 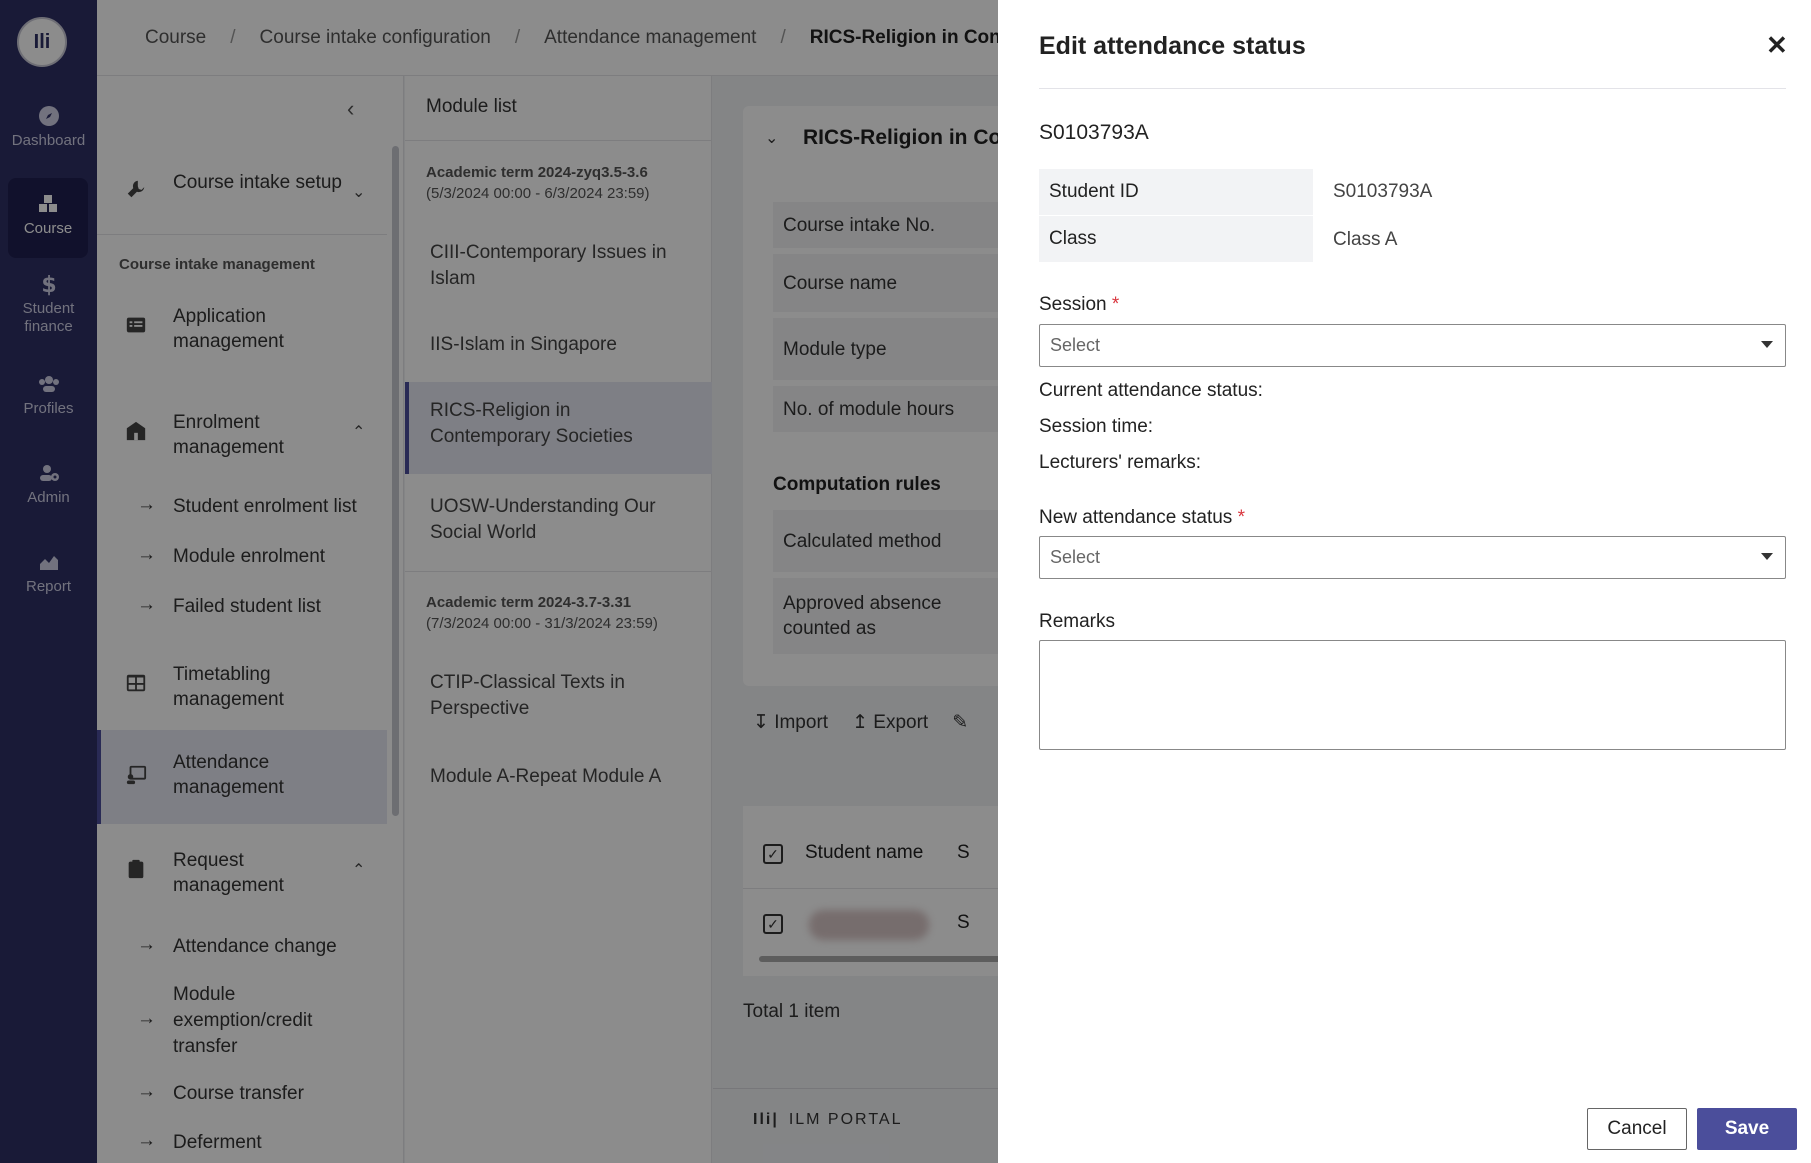 I want to click on save-button: Save, so click(x=1747, y=1129).